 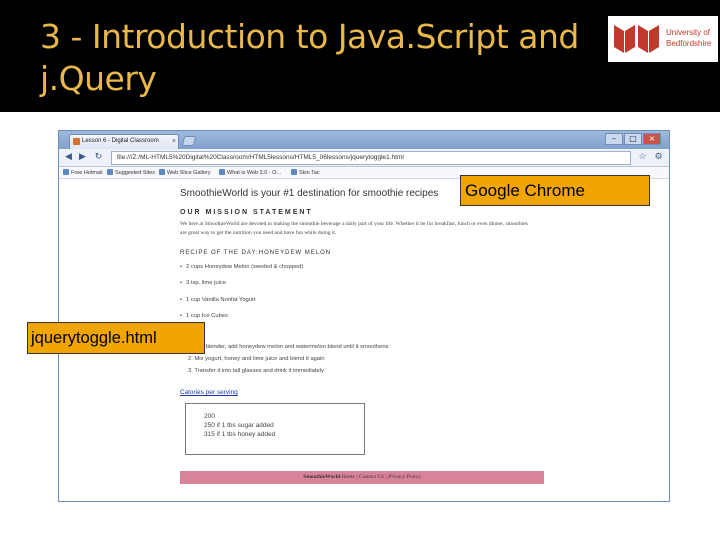 What do you see at coordinates (305, 173) in the screenshot?
I see `bookmark-item: Skin Tac` at bounding box center [305, 173].